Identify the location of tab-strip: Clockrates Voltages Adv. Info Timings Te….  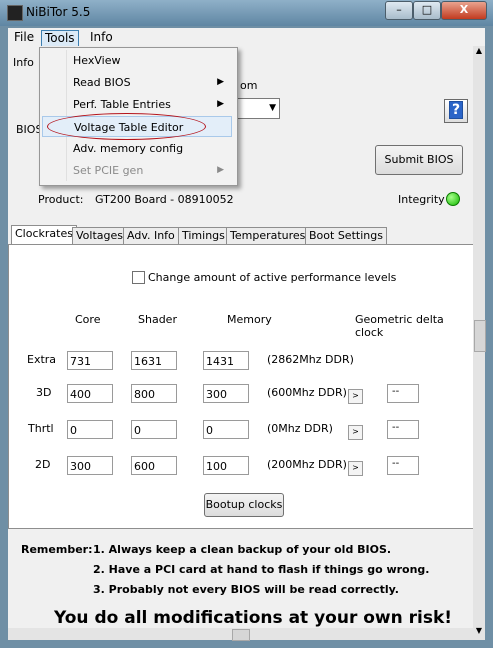
(246, 235).